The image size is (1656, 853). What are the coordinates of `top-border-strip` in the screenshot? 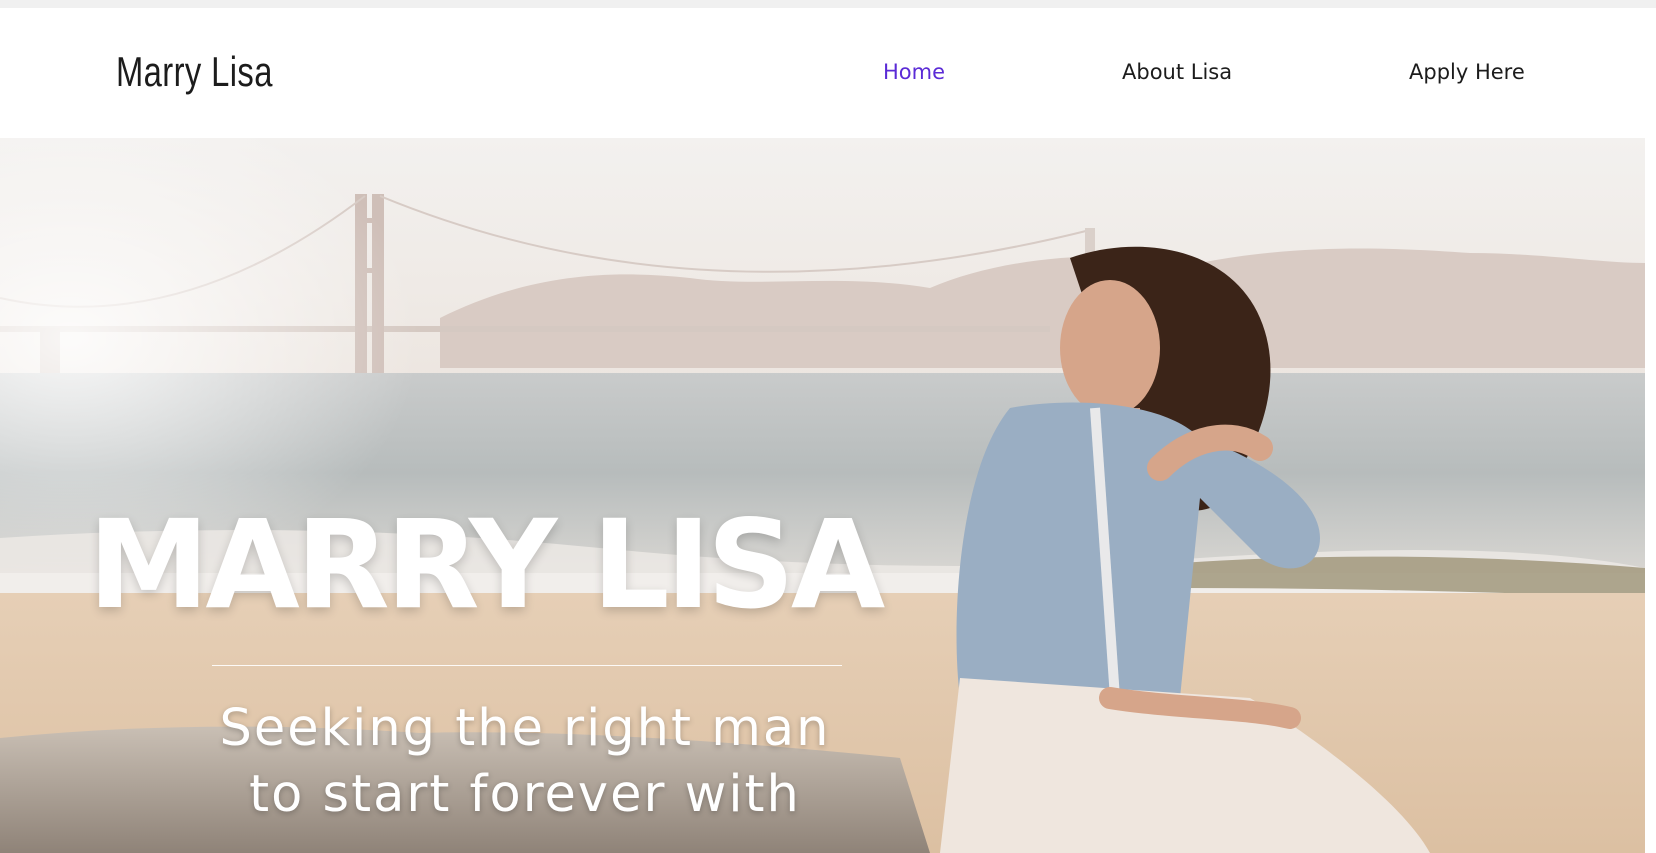 It's located at (828, 4).